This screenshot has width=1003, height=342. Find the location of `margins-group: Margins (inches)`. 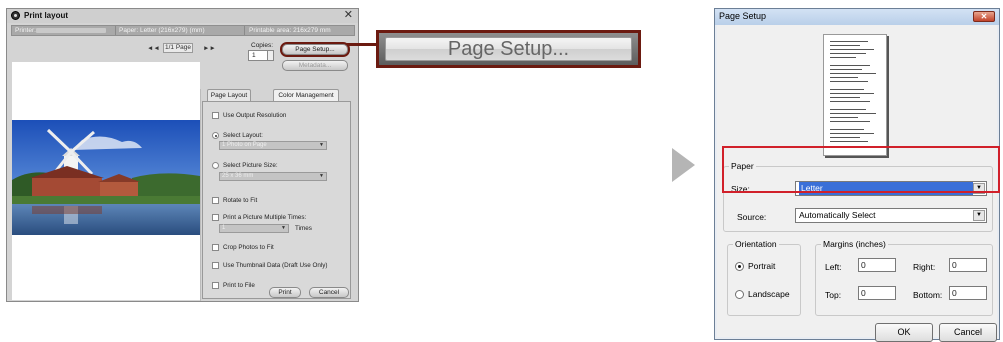

margins-group: Margins (inches) is located at coordinates (904, 277).